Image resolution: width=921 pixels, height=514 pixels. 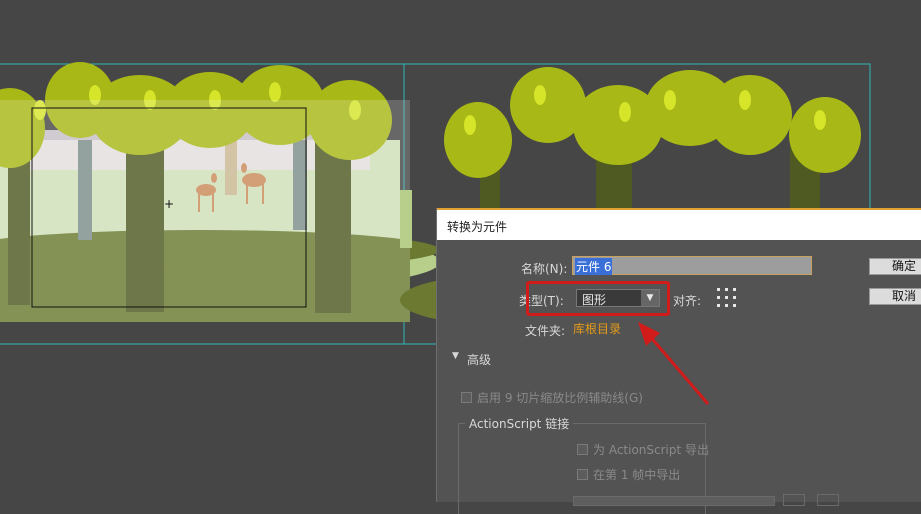 I want to click on export-frame1-label: 在第 1 帧中导出, so click(x=637, y=475).